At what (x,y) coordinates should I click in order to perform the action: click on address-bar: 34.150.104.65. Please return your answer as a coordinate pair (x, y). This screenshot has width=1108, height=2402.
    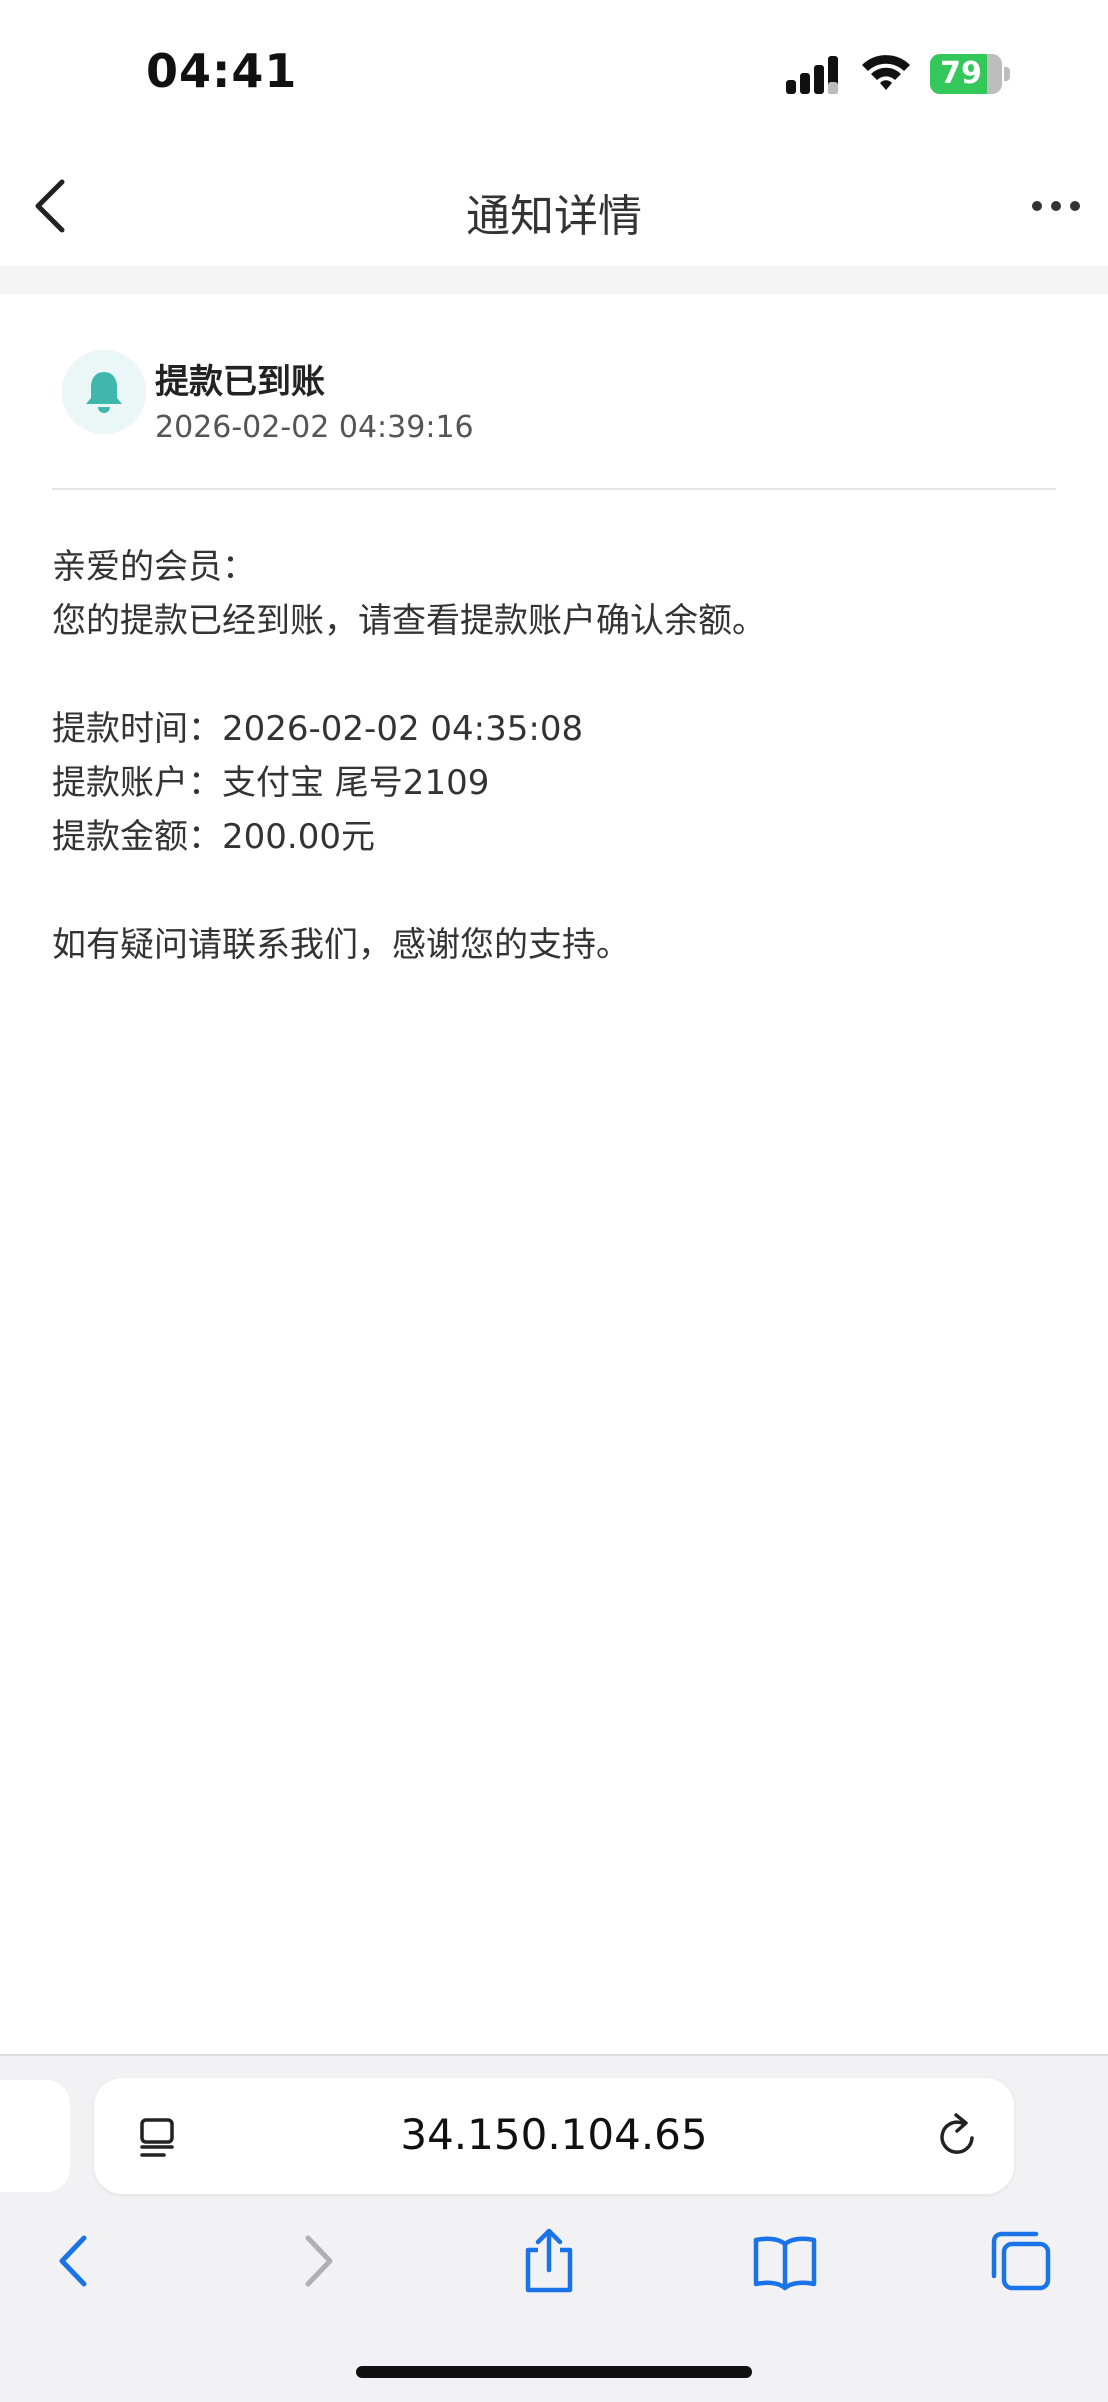
    Looking at the image, I should click on (554, 2136).